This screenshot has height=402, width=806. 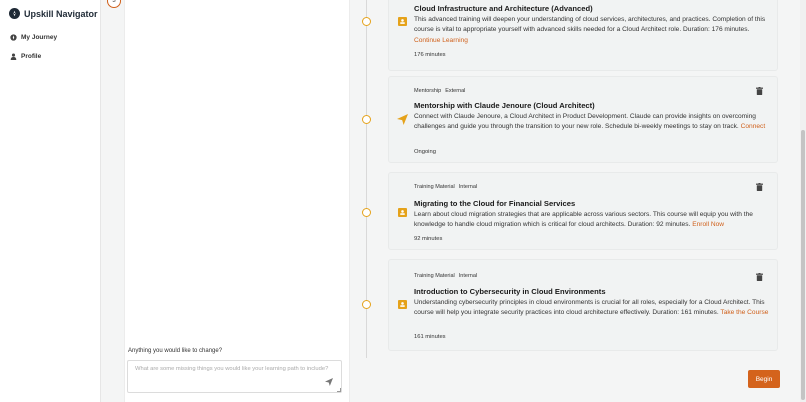 I want to click on item-status: Ongoing, so click(x=425, y=152).